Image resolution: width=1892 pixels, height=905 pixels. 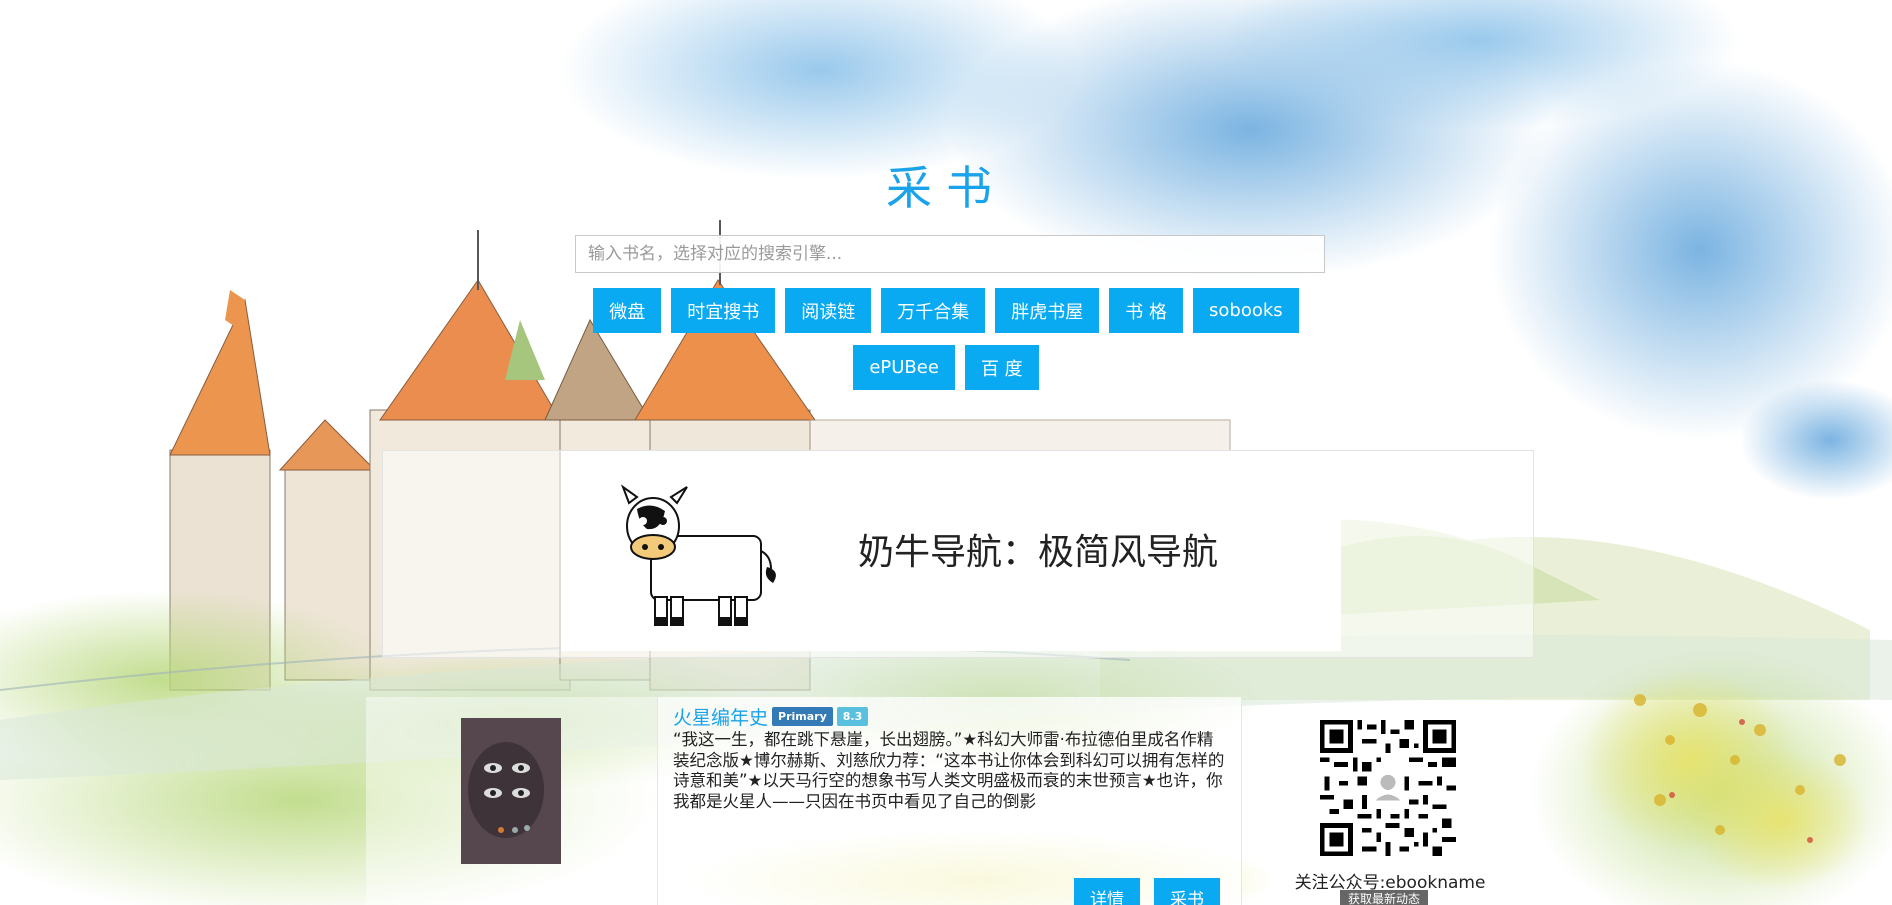 I want to click on score-badge: 8.3, so click(x=852, y=716).